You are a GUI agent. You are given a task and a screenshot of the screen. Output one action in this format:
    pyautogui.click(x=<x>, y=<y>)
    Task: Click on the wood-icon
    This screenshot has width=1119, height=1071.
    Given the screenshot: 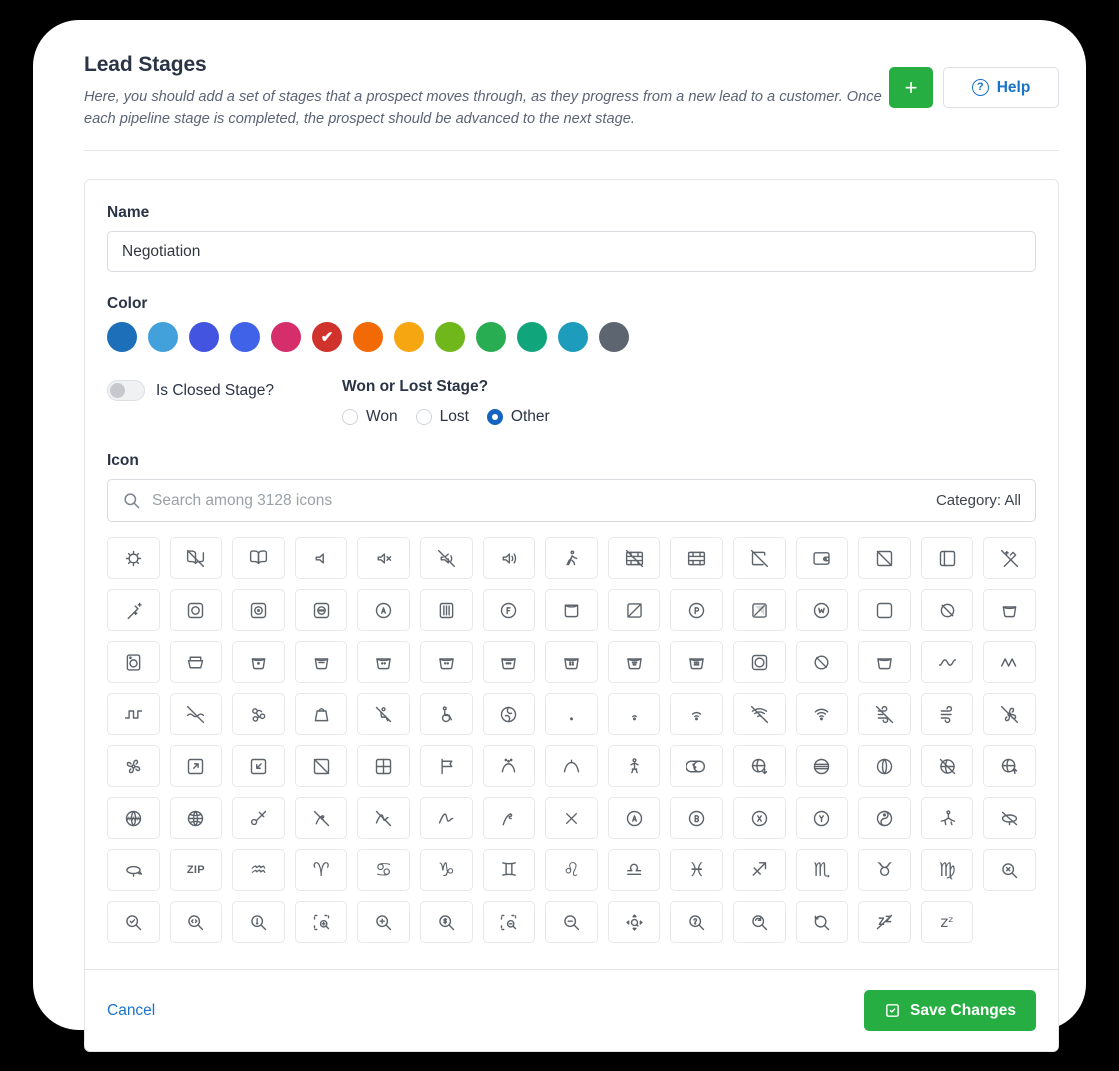 What is the action you would take?
    pyautogui.click(x=696, y=766)
    